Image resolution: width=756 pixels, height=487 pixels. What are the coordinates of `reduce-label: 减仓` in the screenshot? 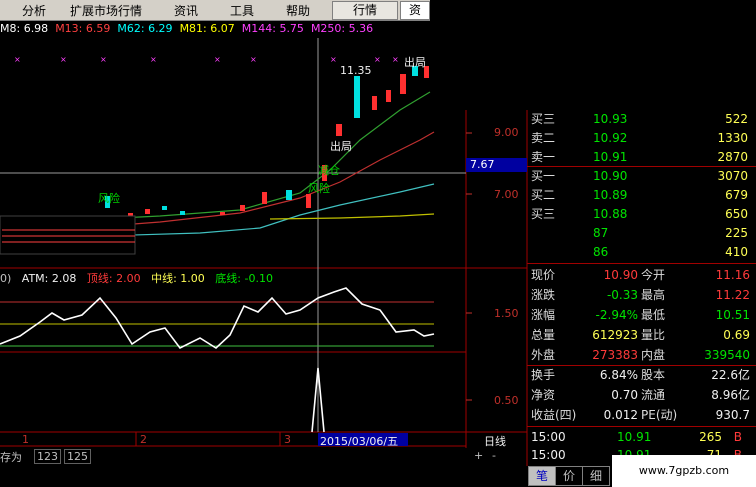 It's located at (329, 170).